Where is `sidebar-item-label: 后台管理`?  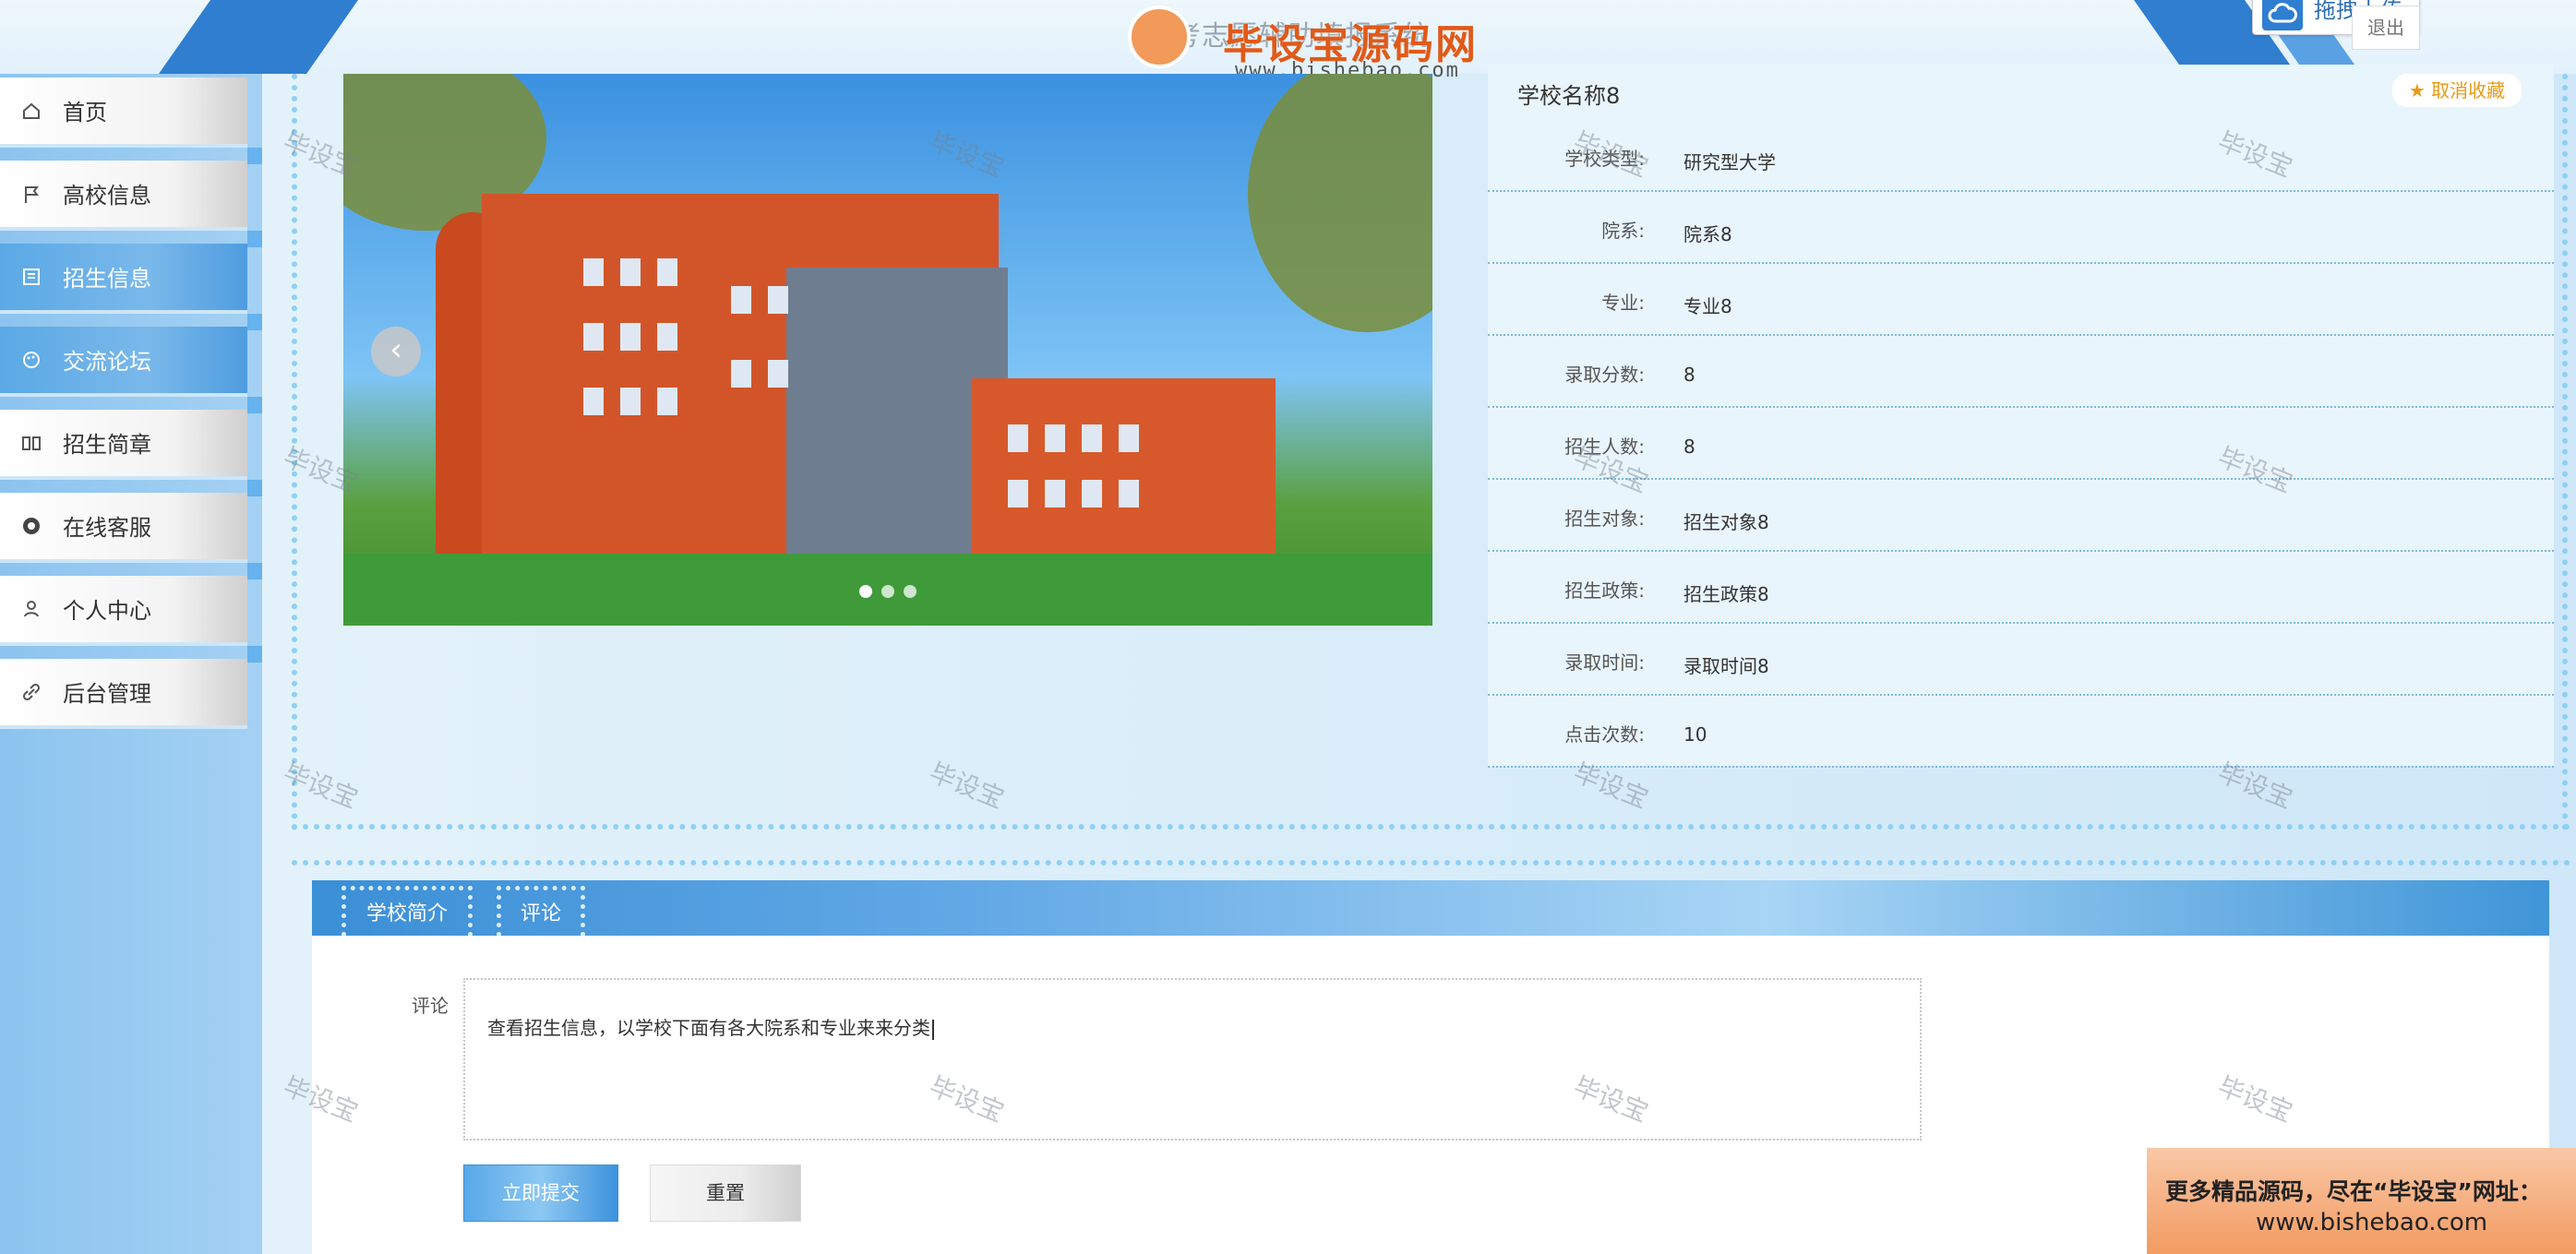
sidebar-item-label: 后台管理 is located at coordinates (107, 694).